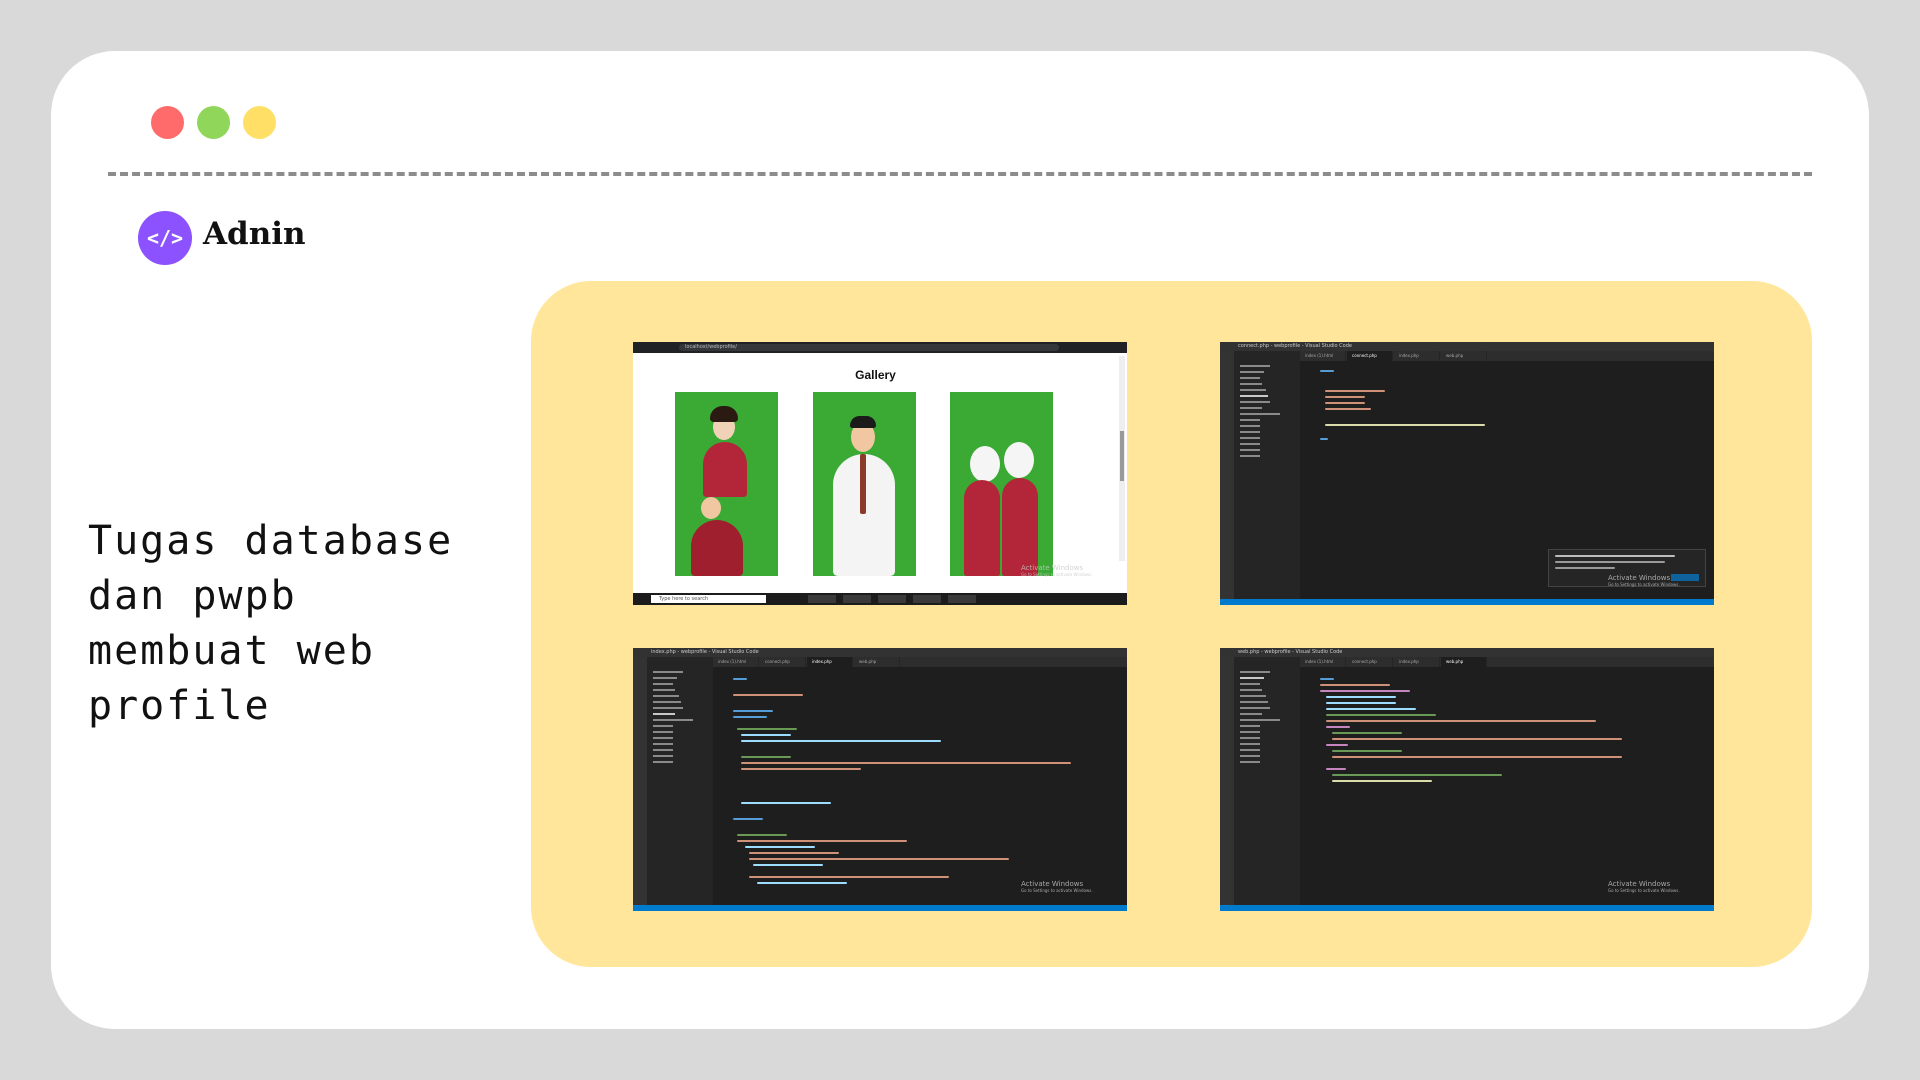 This screenshot has height=1080, width=1920. Describe the element at coordinates (271, 541) in the screenshot. I see `headline-line: Tugas database` at that location.